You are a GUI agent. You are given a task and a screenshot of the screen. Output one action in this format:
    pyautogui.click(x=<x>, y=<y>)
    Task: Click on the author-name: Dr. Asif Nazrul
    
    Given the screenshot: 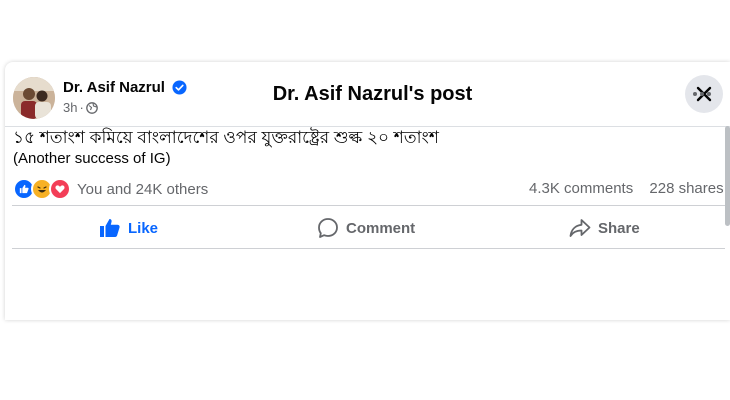 What is the action you would take?
    pyautogui.click(x=114, y=87)
    